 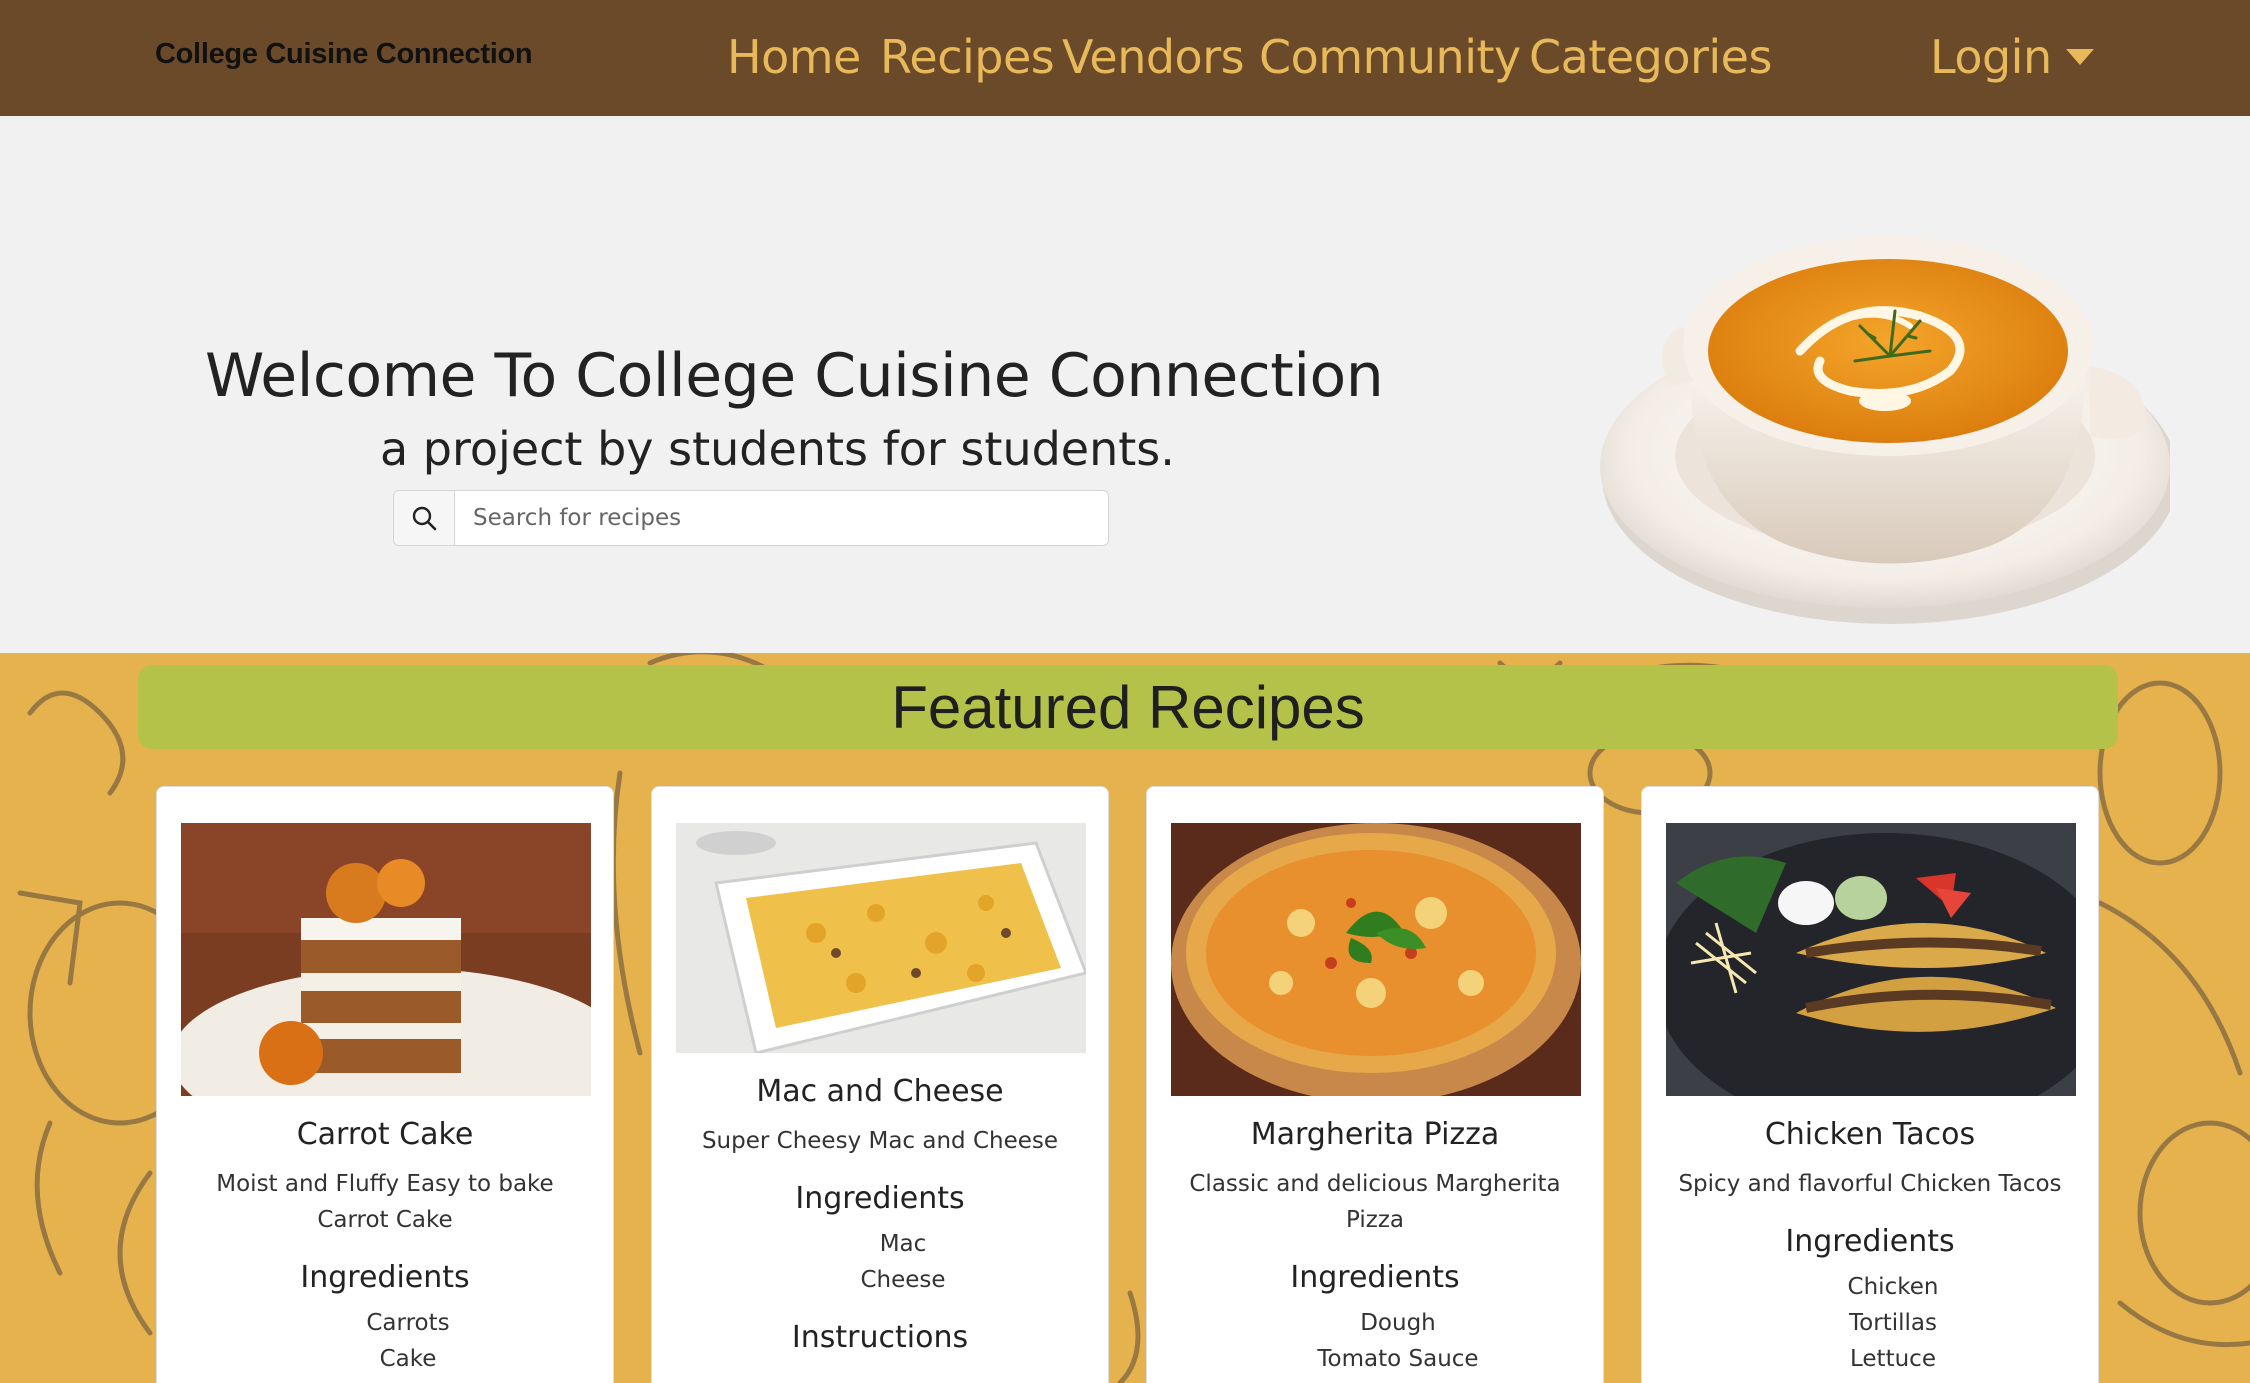 What do you see at coordinates (1390, 57) in the screenshot?
I see `nav-community: Community` at bounding box center [1390, 57].